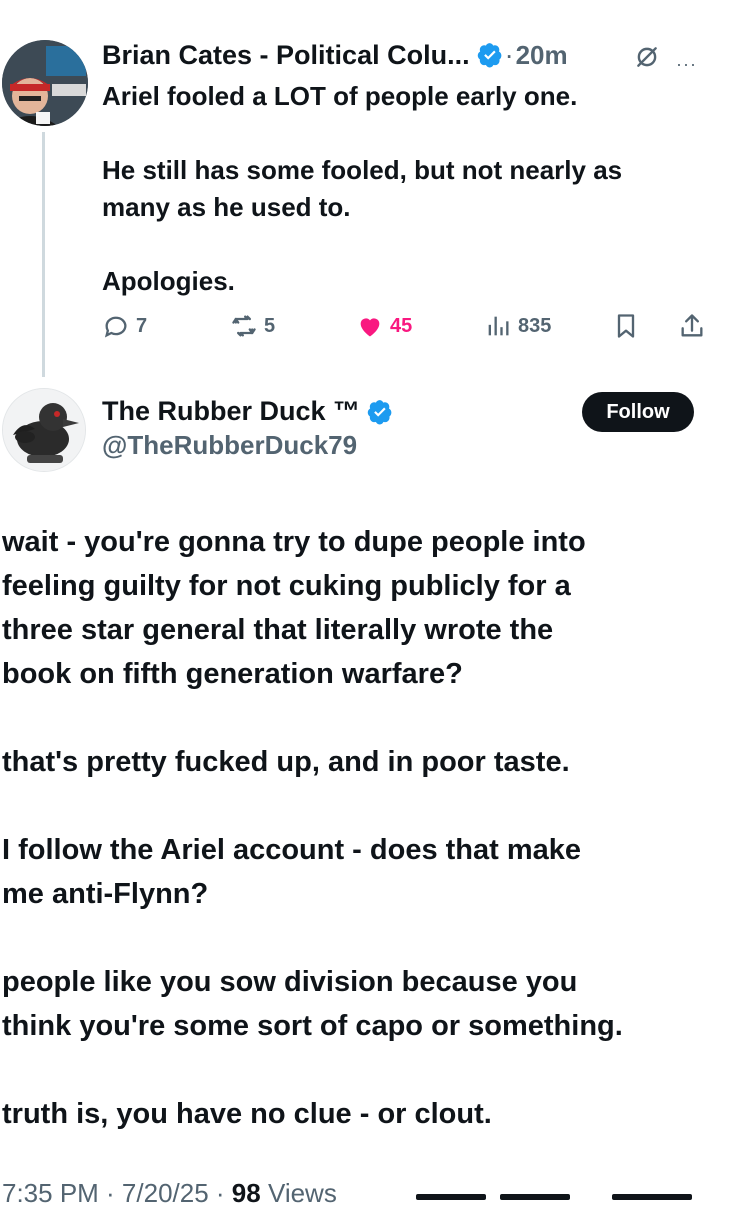 The width and height of the screenshot is (736, 1209). Describe the element at coordinates (270, 325) in the screenshot. I see `repost-count: 5` at that location.